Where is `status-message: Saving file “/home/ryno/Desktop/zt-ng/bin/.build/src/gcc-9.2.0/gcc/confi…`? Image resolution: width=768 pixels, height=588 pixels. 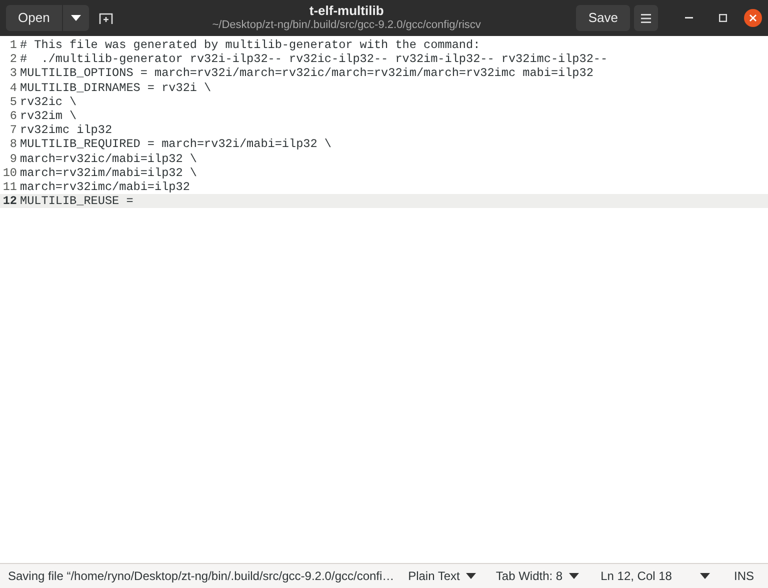 status-message: Saving file “/home/ryno/Desktop/zt-ng/bin/.build/src/gcc-9.2.0/gcc/confi… is located at coordinates (202, 576).